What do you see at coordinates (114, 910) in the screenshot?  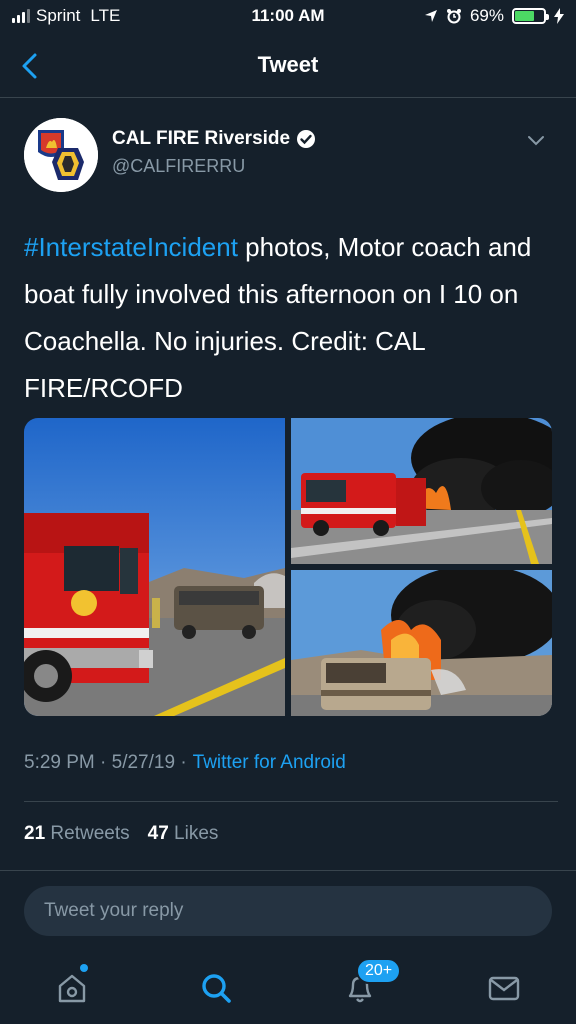 I see `reply-placeholder: Tweet your reply` at bounding box center [114, 910].